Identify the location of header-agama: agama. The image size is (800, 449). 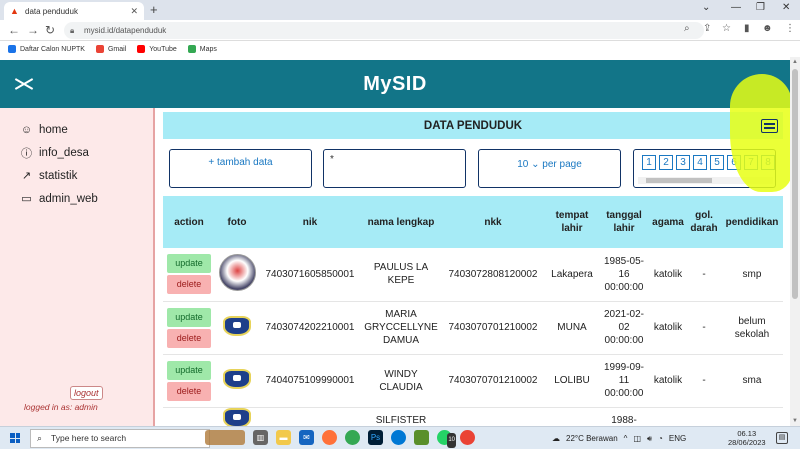
(668, 222).